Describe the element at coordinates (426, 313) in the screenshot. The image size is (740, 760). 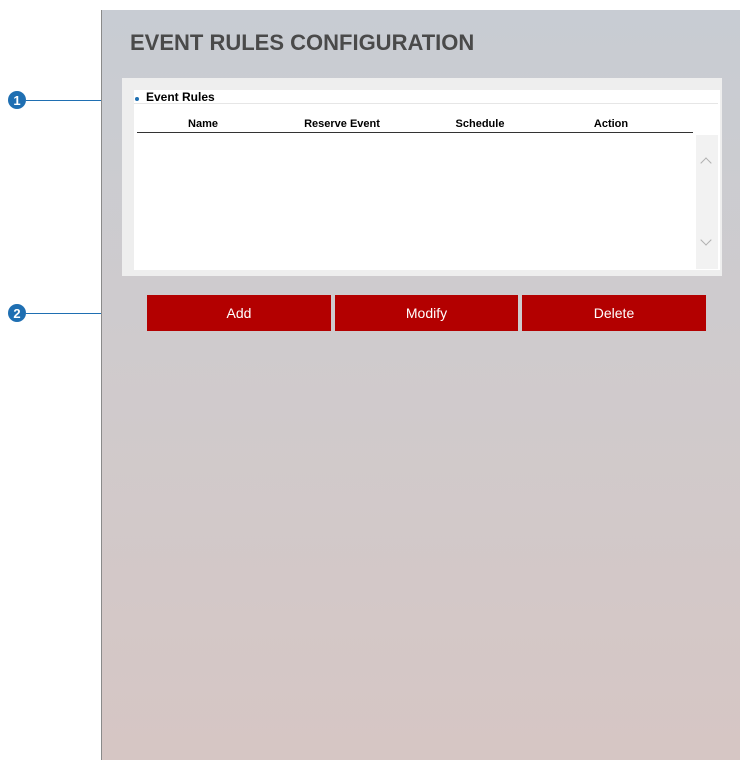
I see `modify-button: Modify` at that location.